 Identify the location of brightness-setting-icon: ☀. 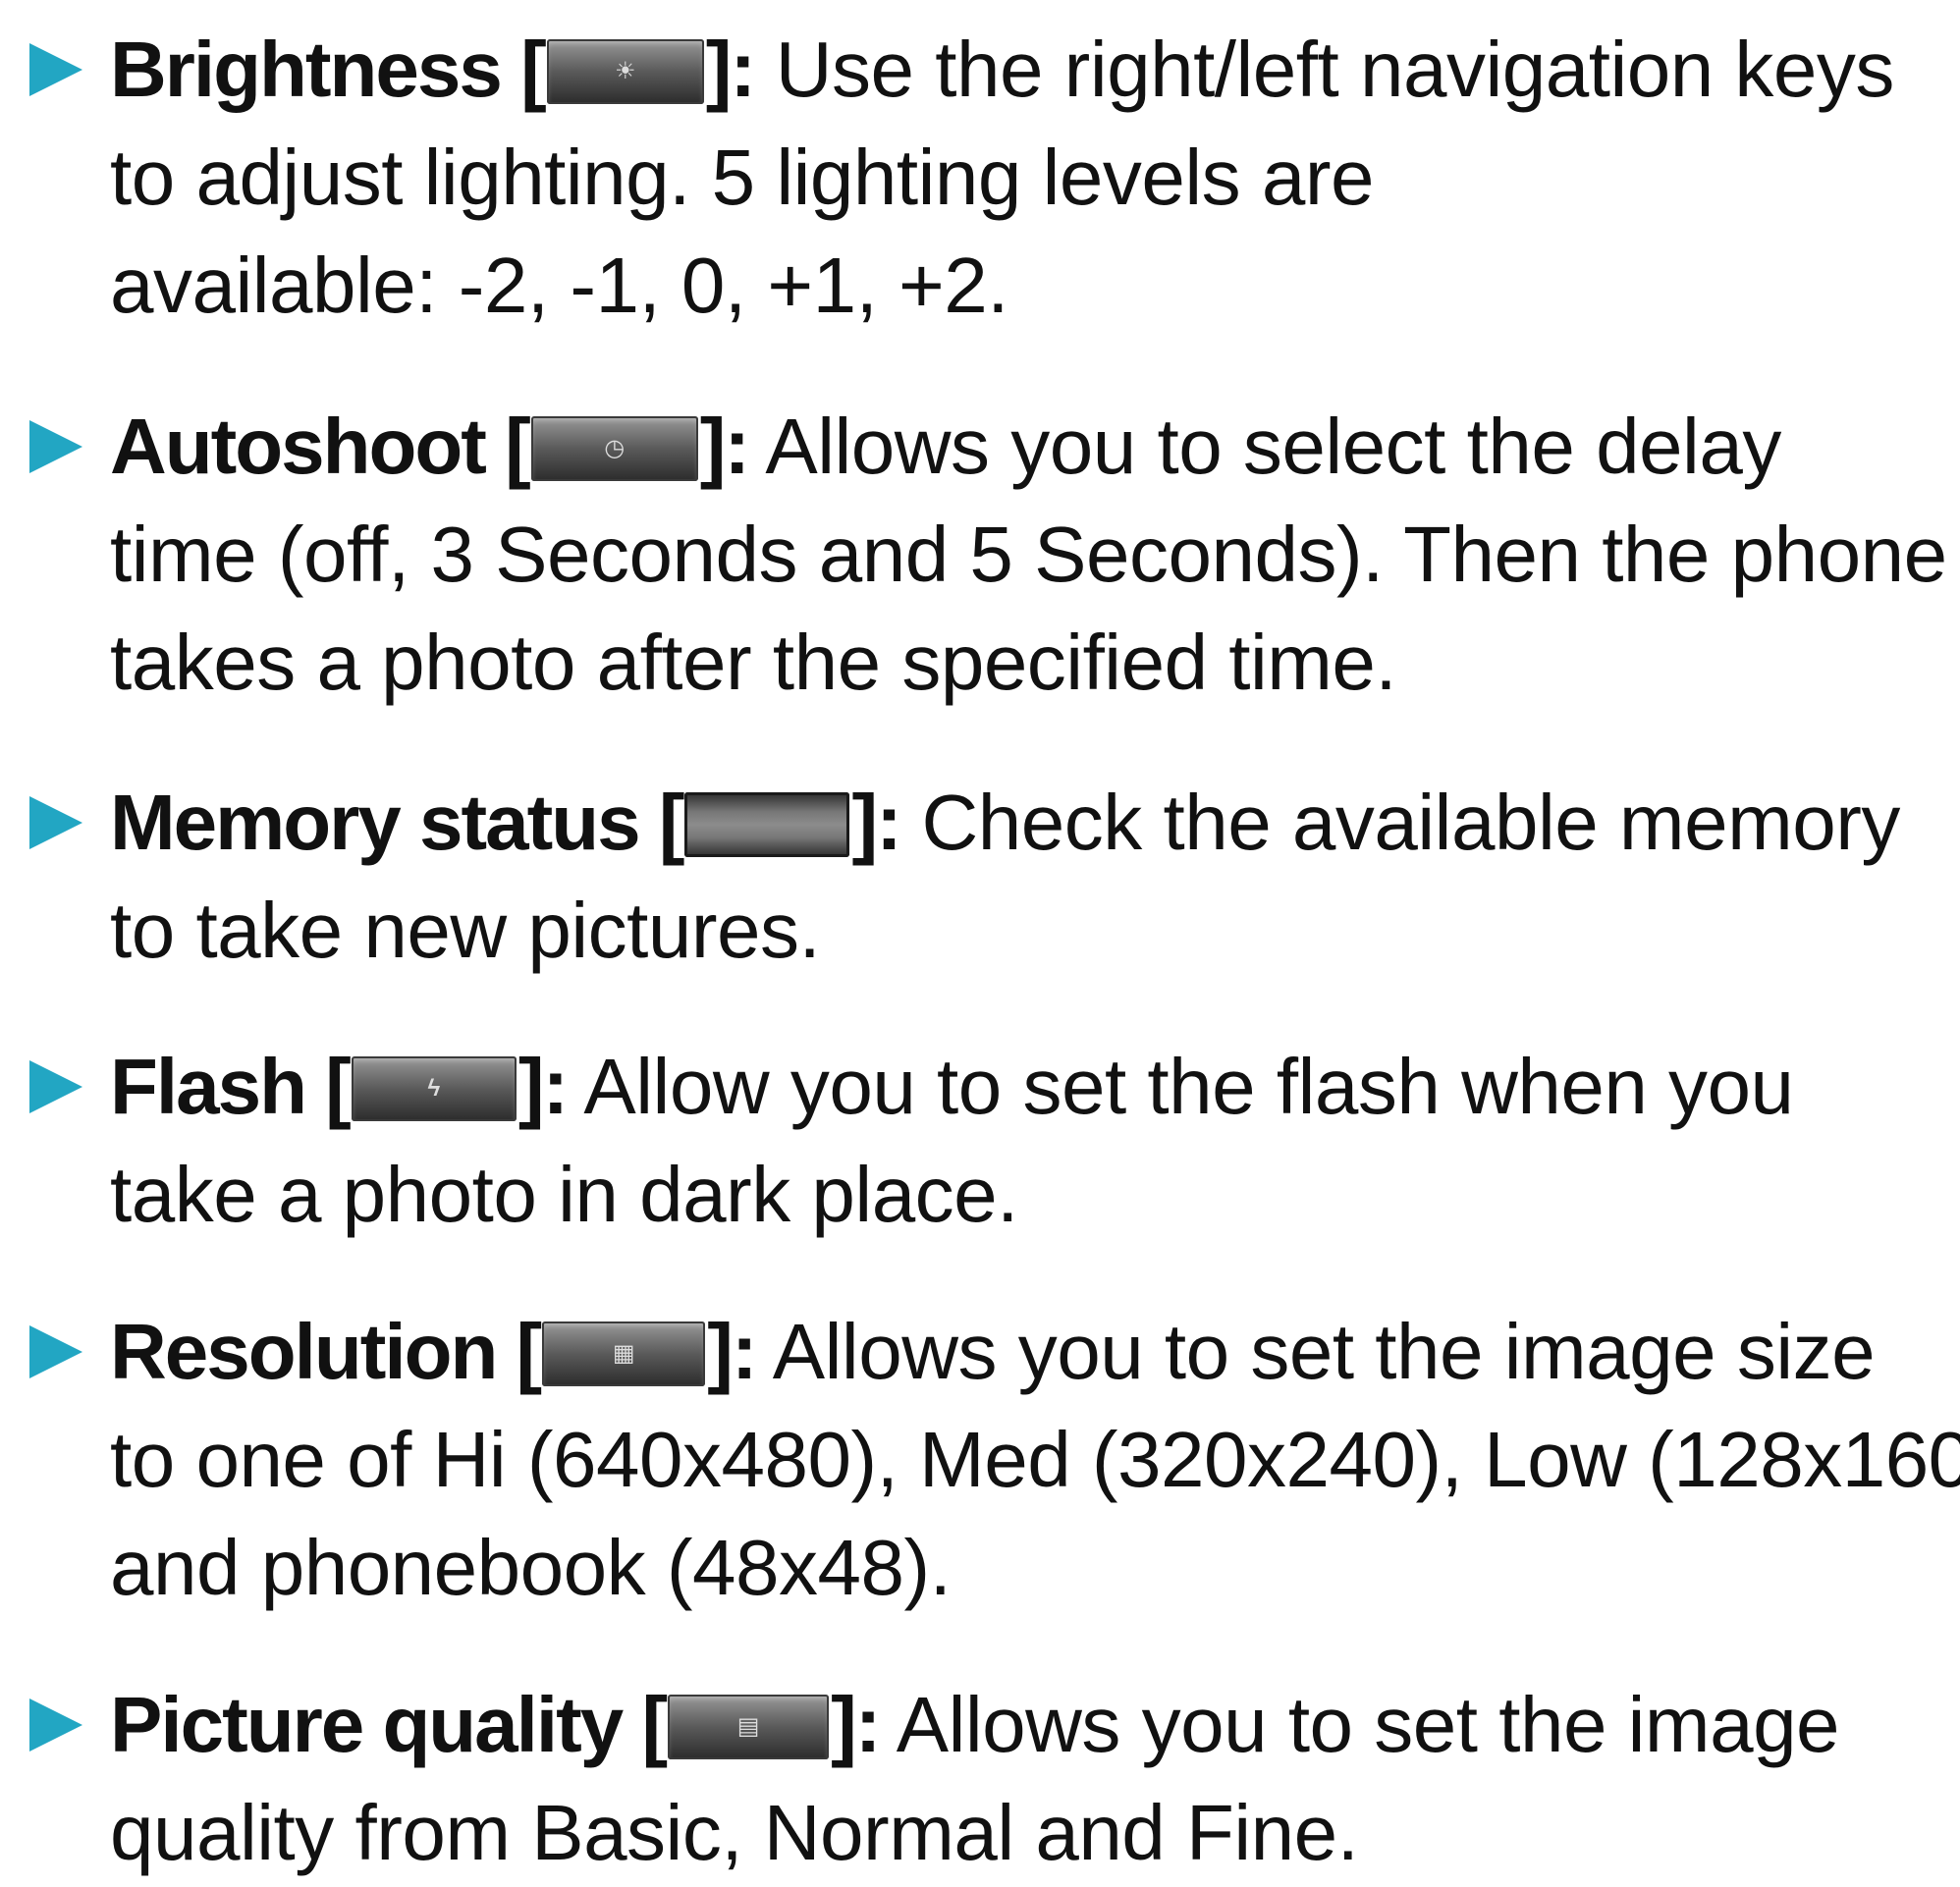
(625, 71).